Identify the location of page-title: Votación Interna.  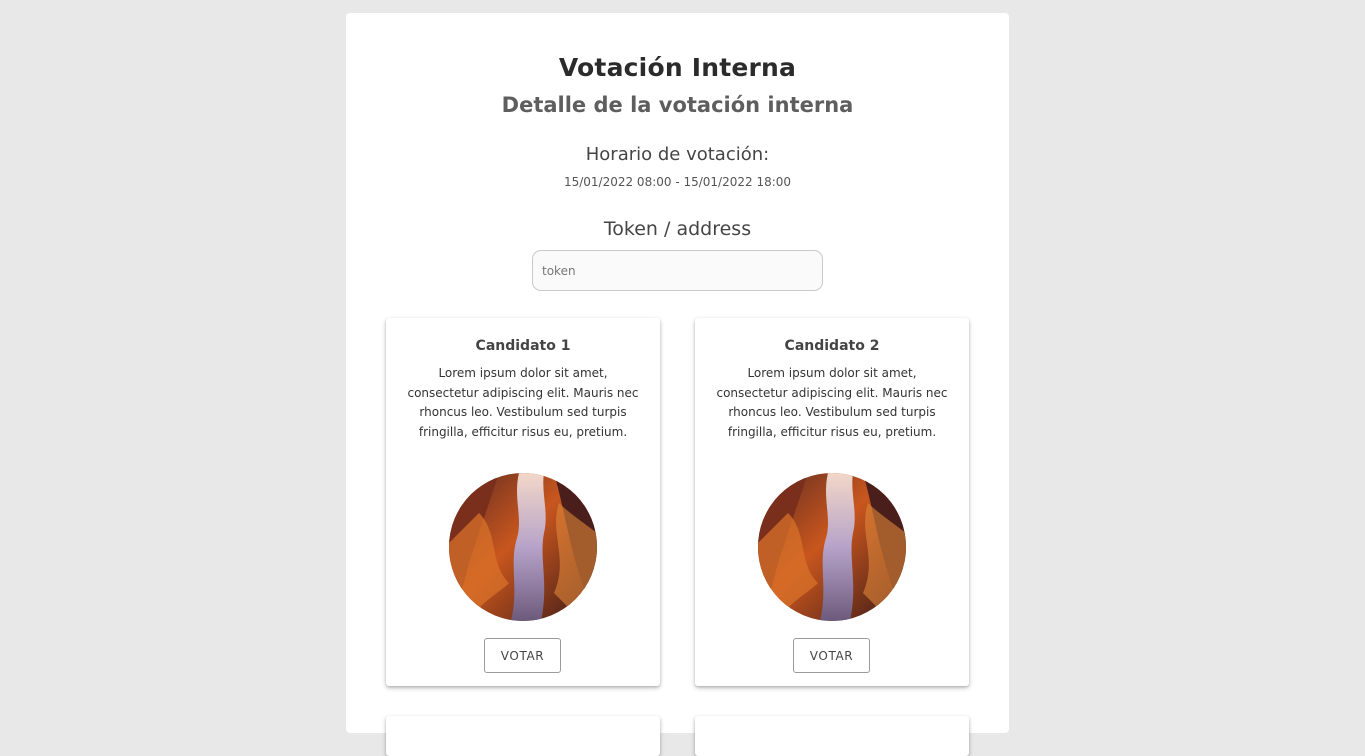
(677, 67).